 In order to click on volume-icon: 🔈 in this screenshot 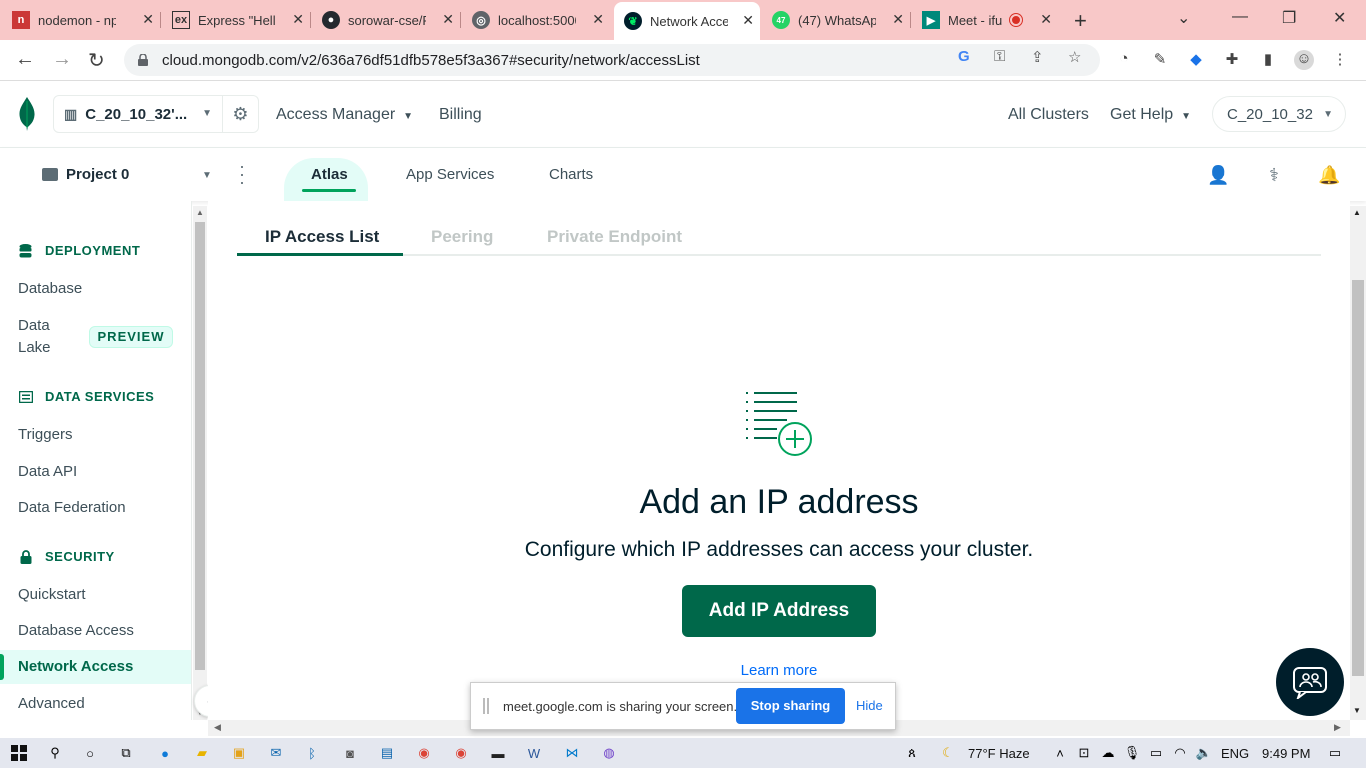, I will do `click(1204, 753)`.